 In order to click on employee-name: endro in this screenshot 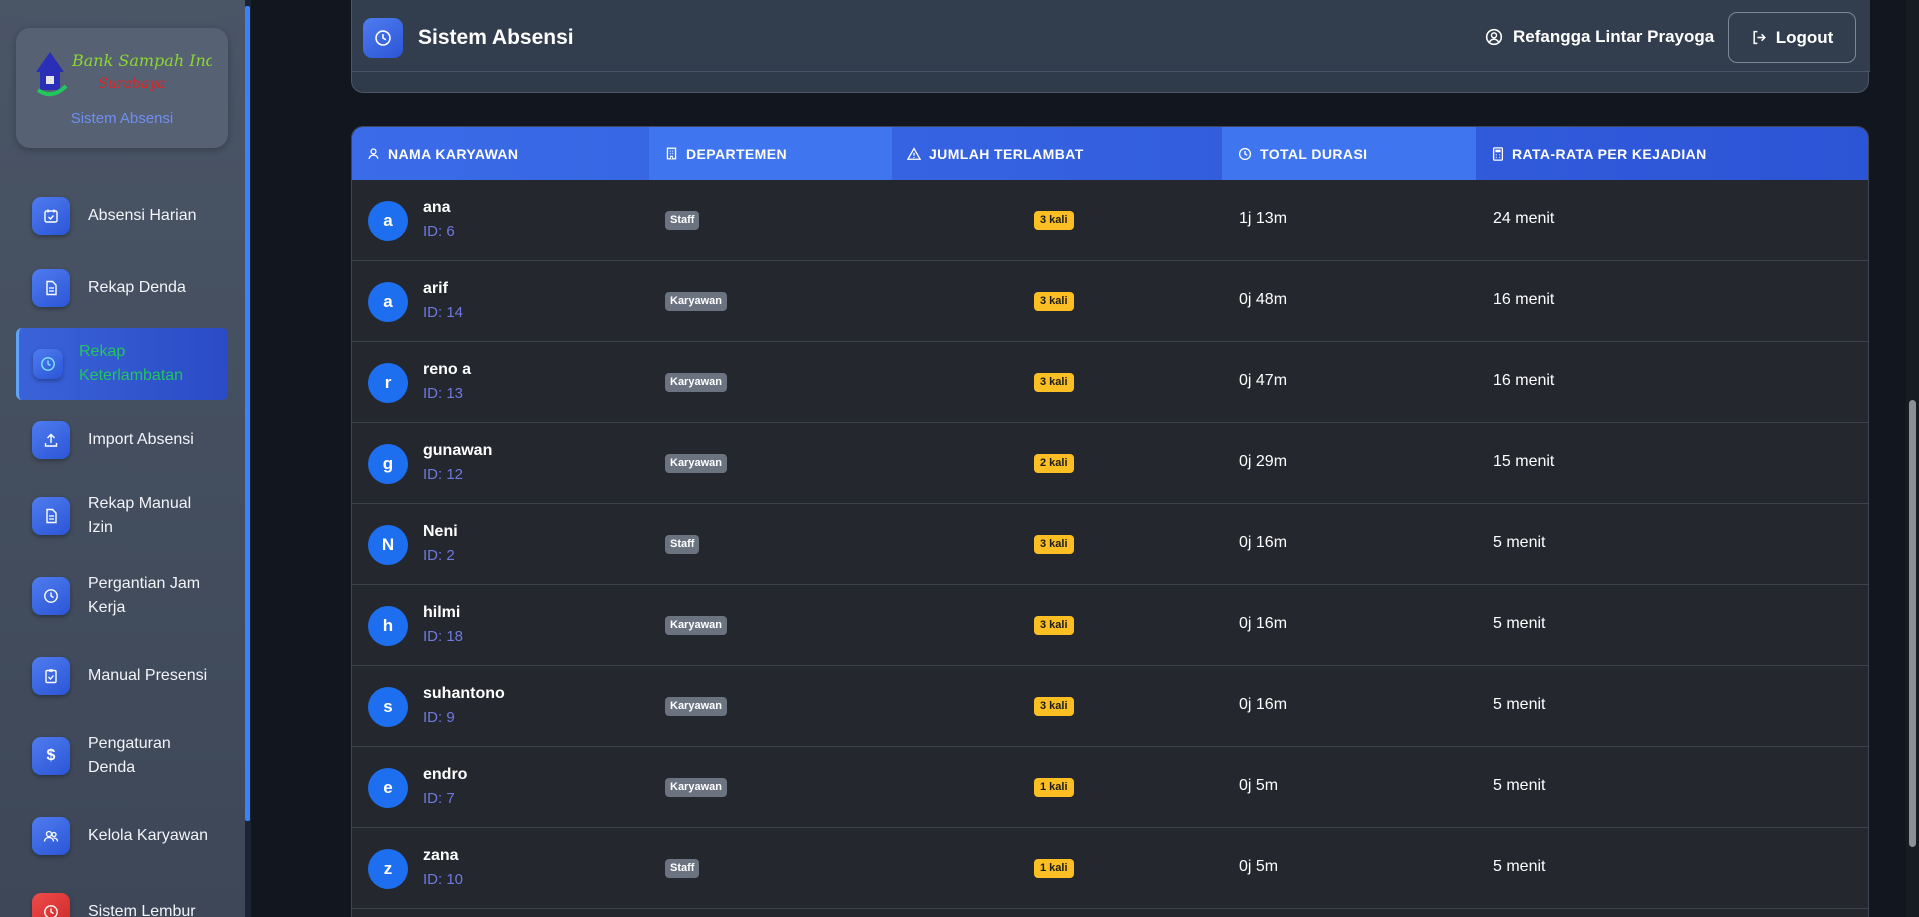, I will do `click(445, 774)`.